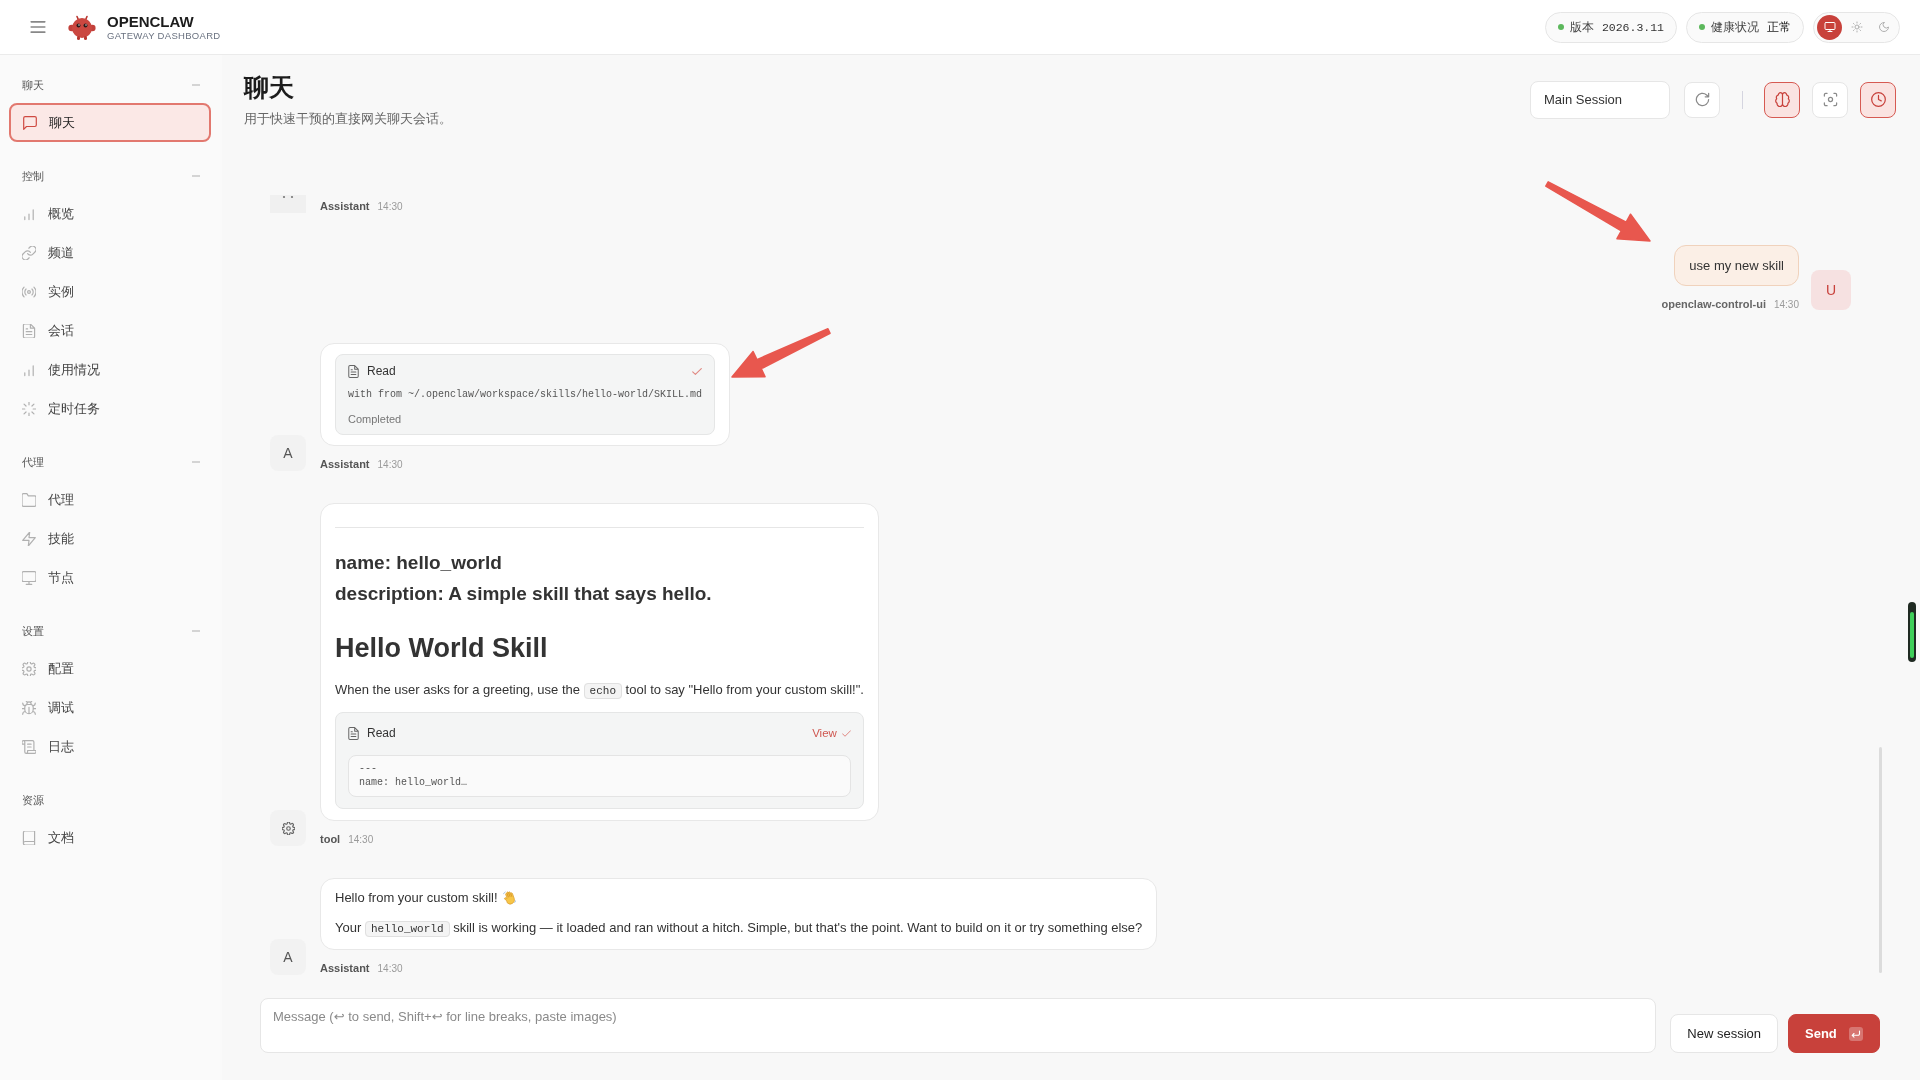  What do you see at coordinates (110, 499) in the screenshot?
I see `nav-item: 代理` at bounding box center [110, 499].